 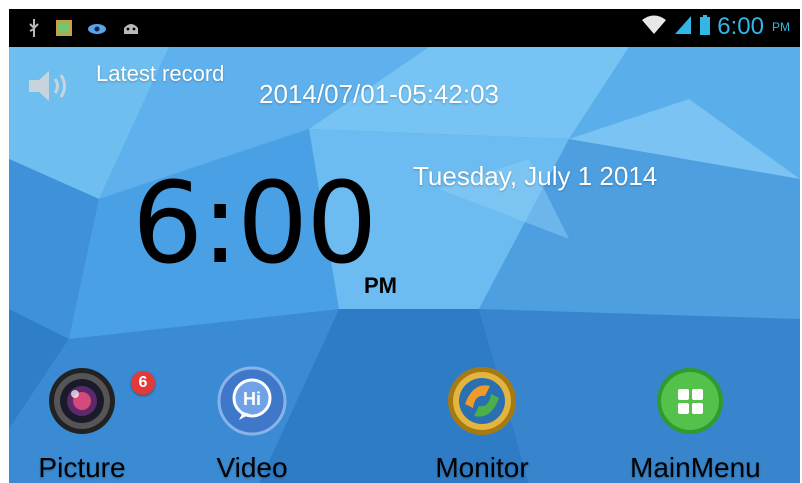 I want to click on camera-lens-icon, so click(x=82, y=401).